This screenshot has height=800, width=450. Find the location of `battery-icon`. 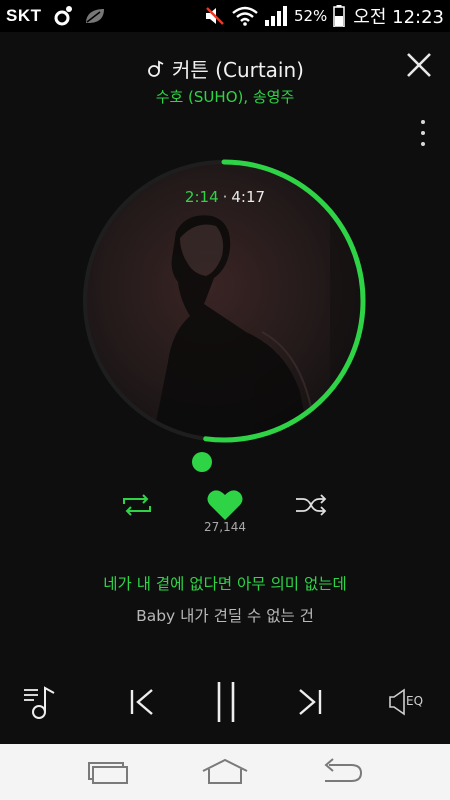

battery-icon is located at coordinates (339, 16).